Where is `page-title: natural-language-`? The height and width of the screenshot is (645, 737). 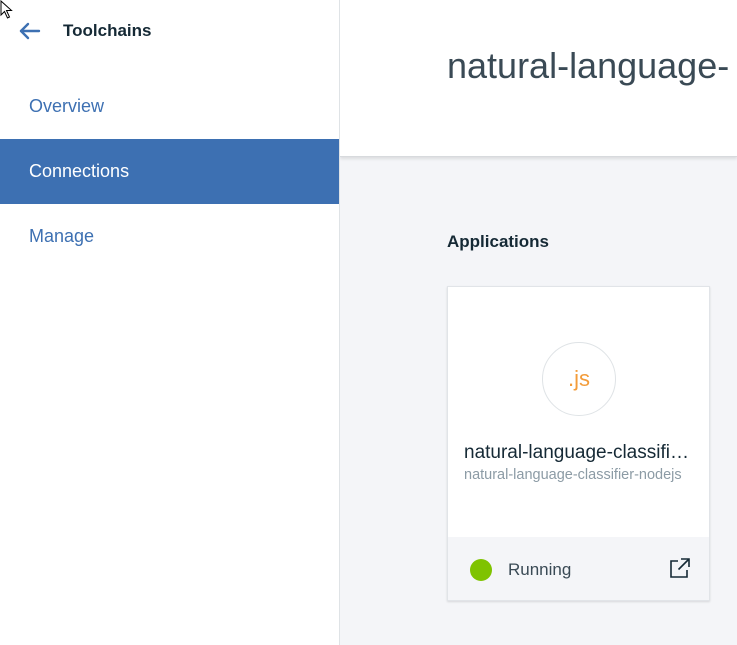
page-title: natural-language- is located at coordinates (588, 65).